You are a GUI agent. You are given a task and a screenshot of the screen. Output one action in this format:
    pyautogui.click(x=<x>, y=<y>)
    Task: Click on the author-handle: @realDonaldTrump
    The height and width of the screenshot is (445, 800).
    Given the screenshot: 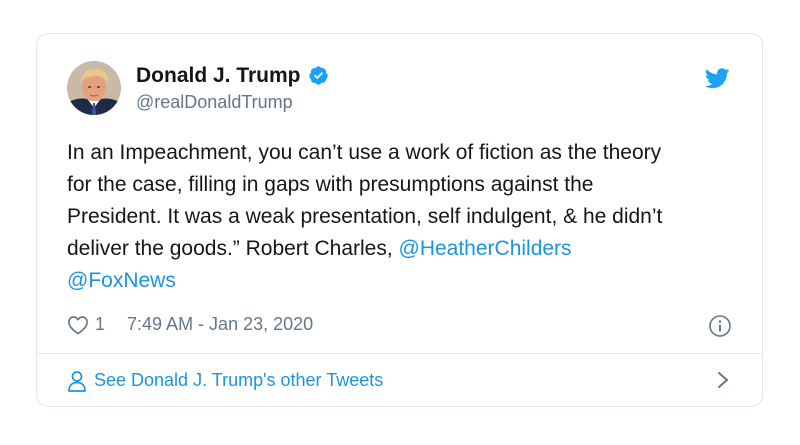 What is the action you would take?
    pyautogui.click(x=232, y=102)
    